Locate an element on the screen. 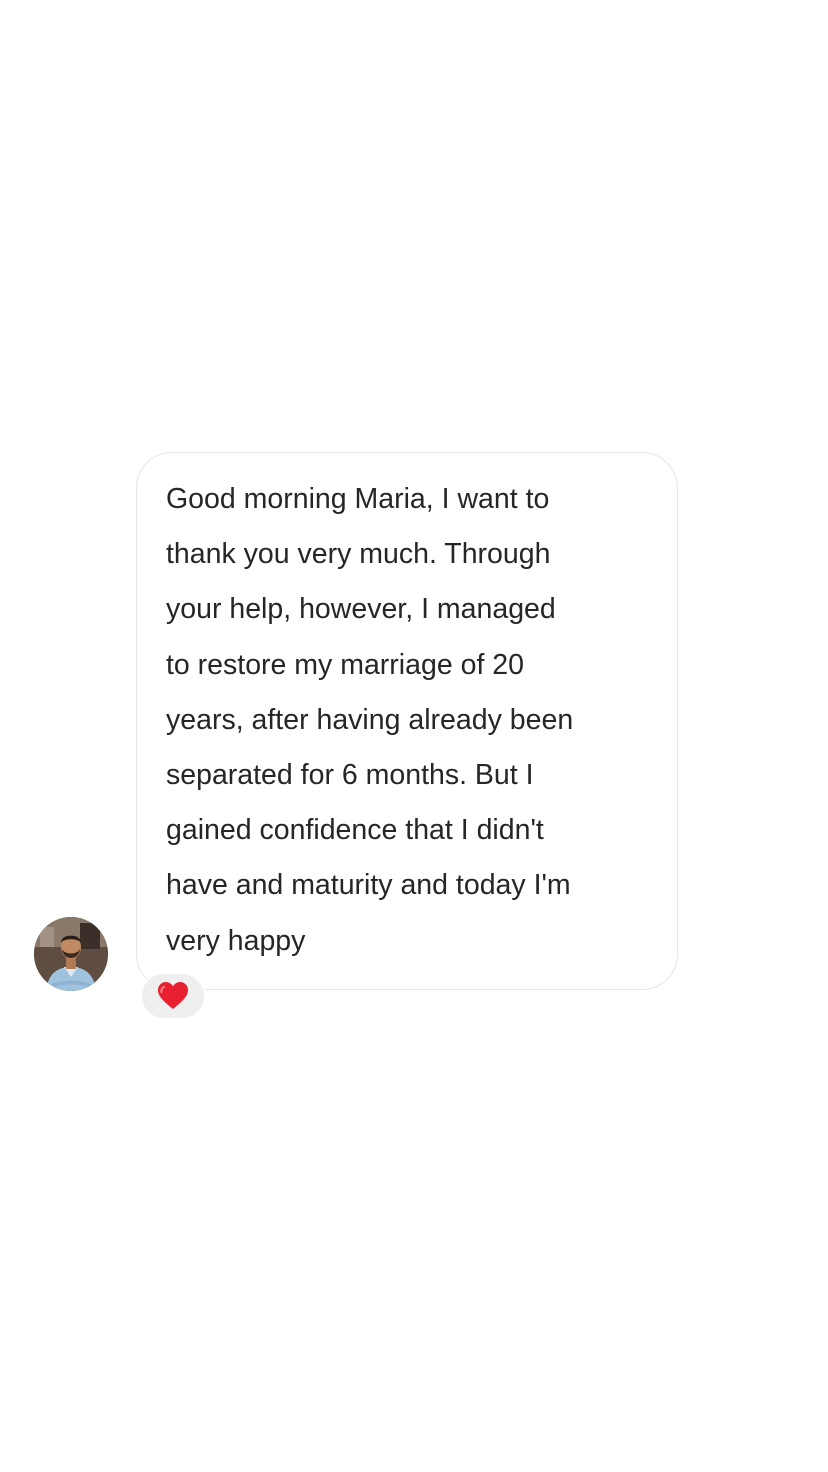 The image size is (828, 1472). sender-avatar is located at coordinates (71, 954).